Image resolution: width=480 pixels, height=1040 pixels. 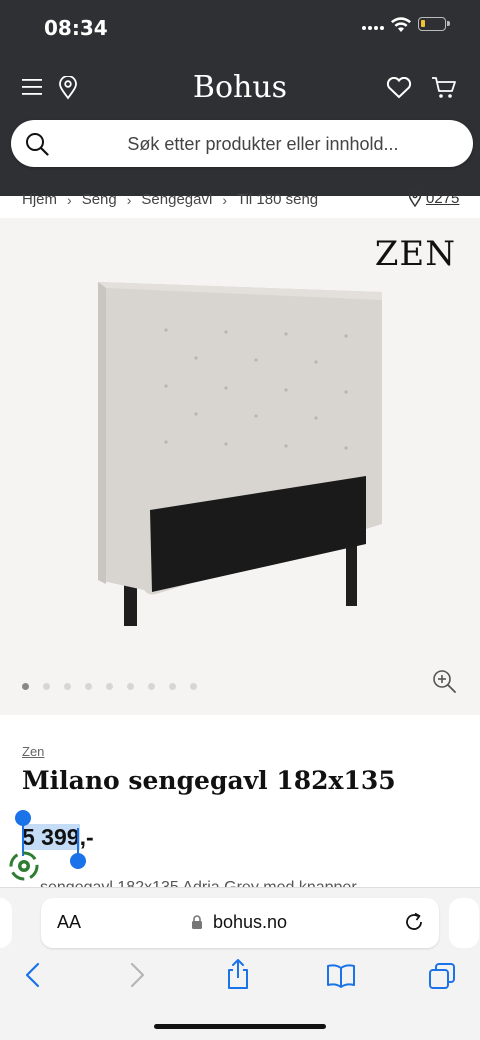 I want to click on status-time: 08:34, so click(x=76, y=28).